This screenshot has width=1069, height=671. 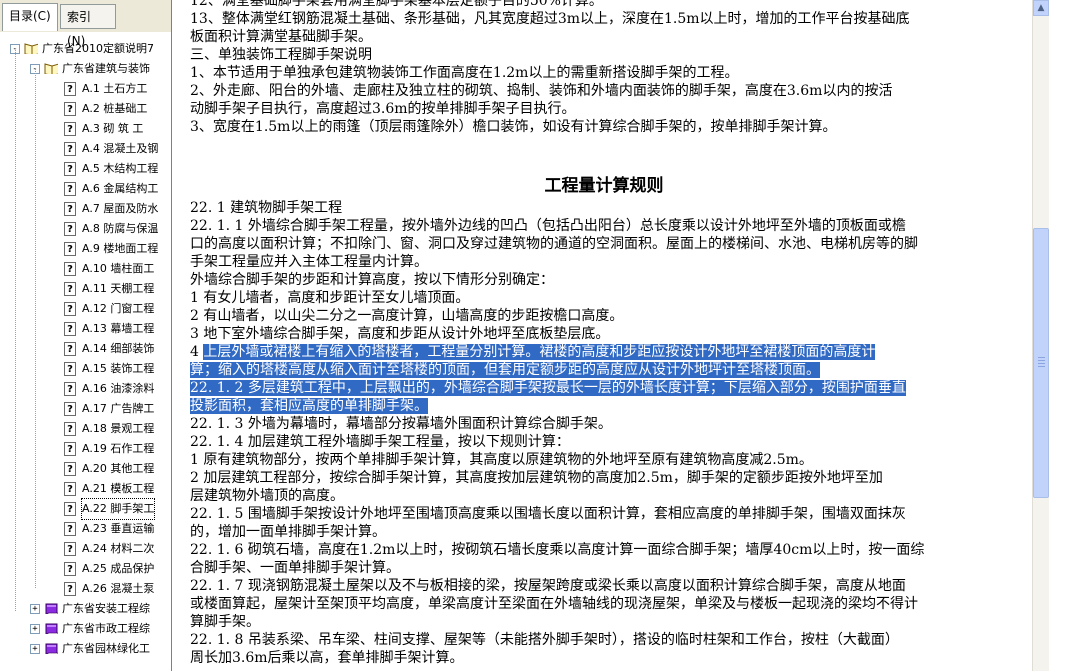 I want to click on tree-item: ? A.6 金属结构工, so click(x=85, y=189).